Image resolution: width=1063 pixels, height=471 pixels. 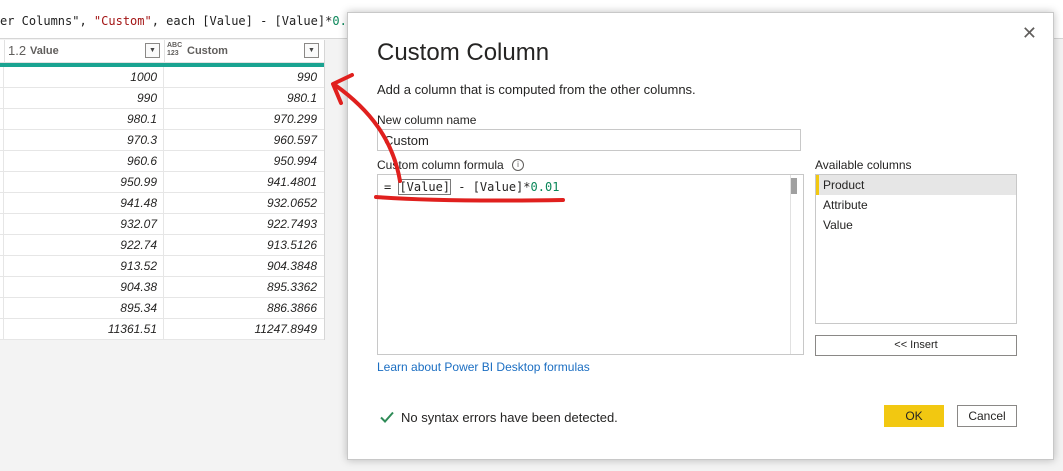 I want to click on table-row: 941.48 932.0652, so click(x=162, y=203).